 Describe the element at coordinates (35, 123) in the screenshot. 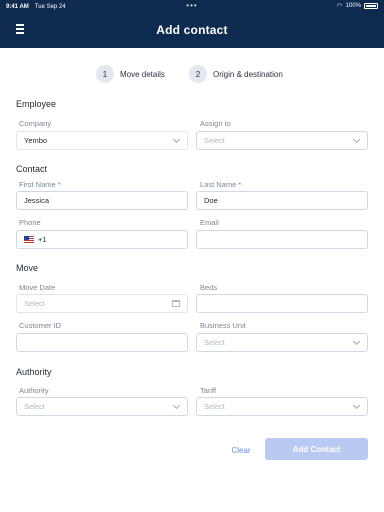

I see `company-label: Company` at that location.